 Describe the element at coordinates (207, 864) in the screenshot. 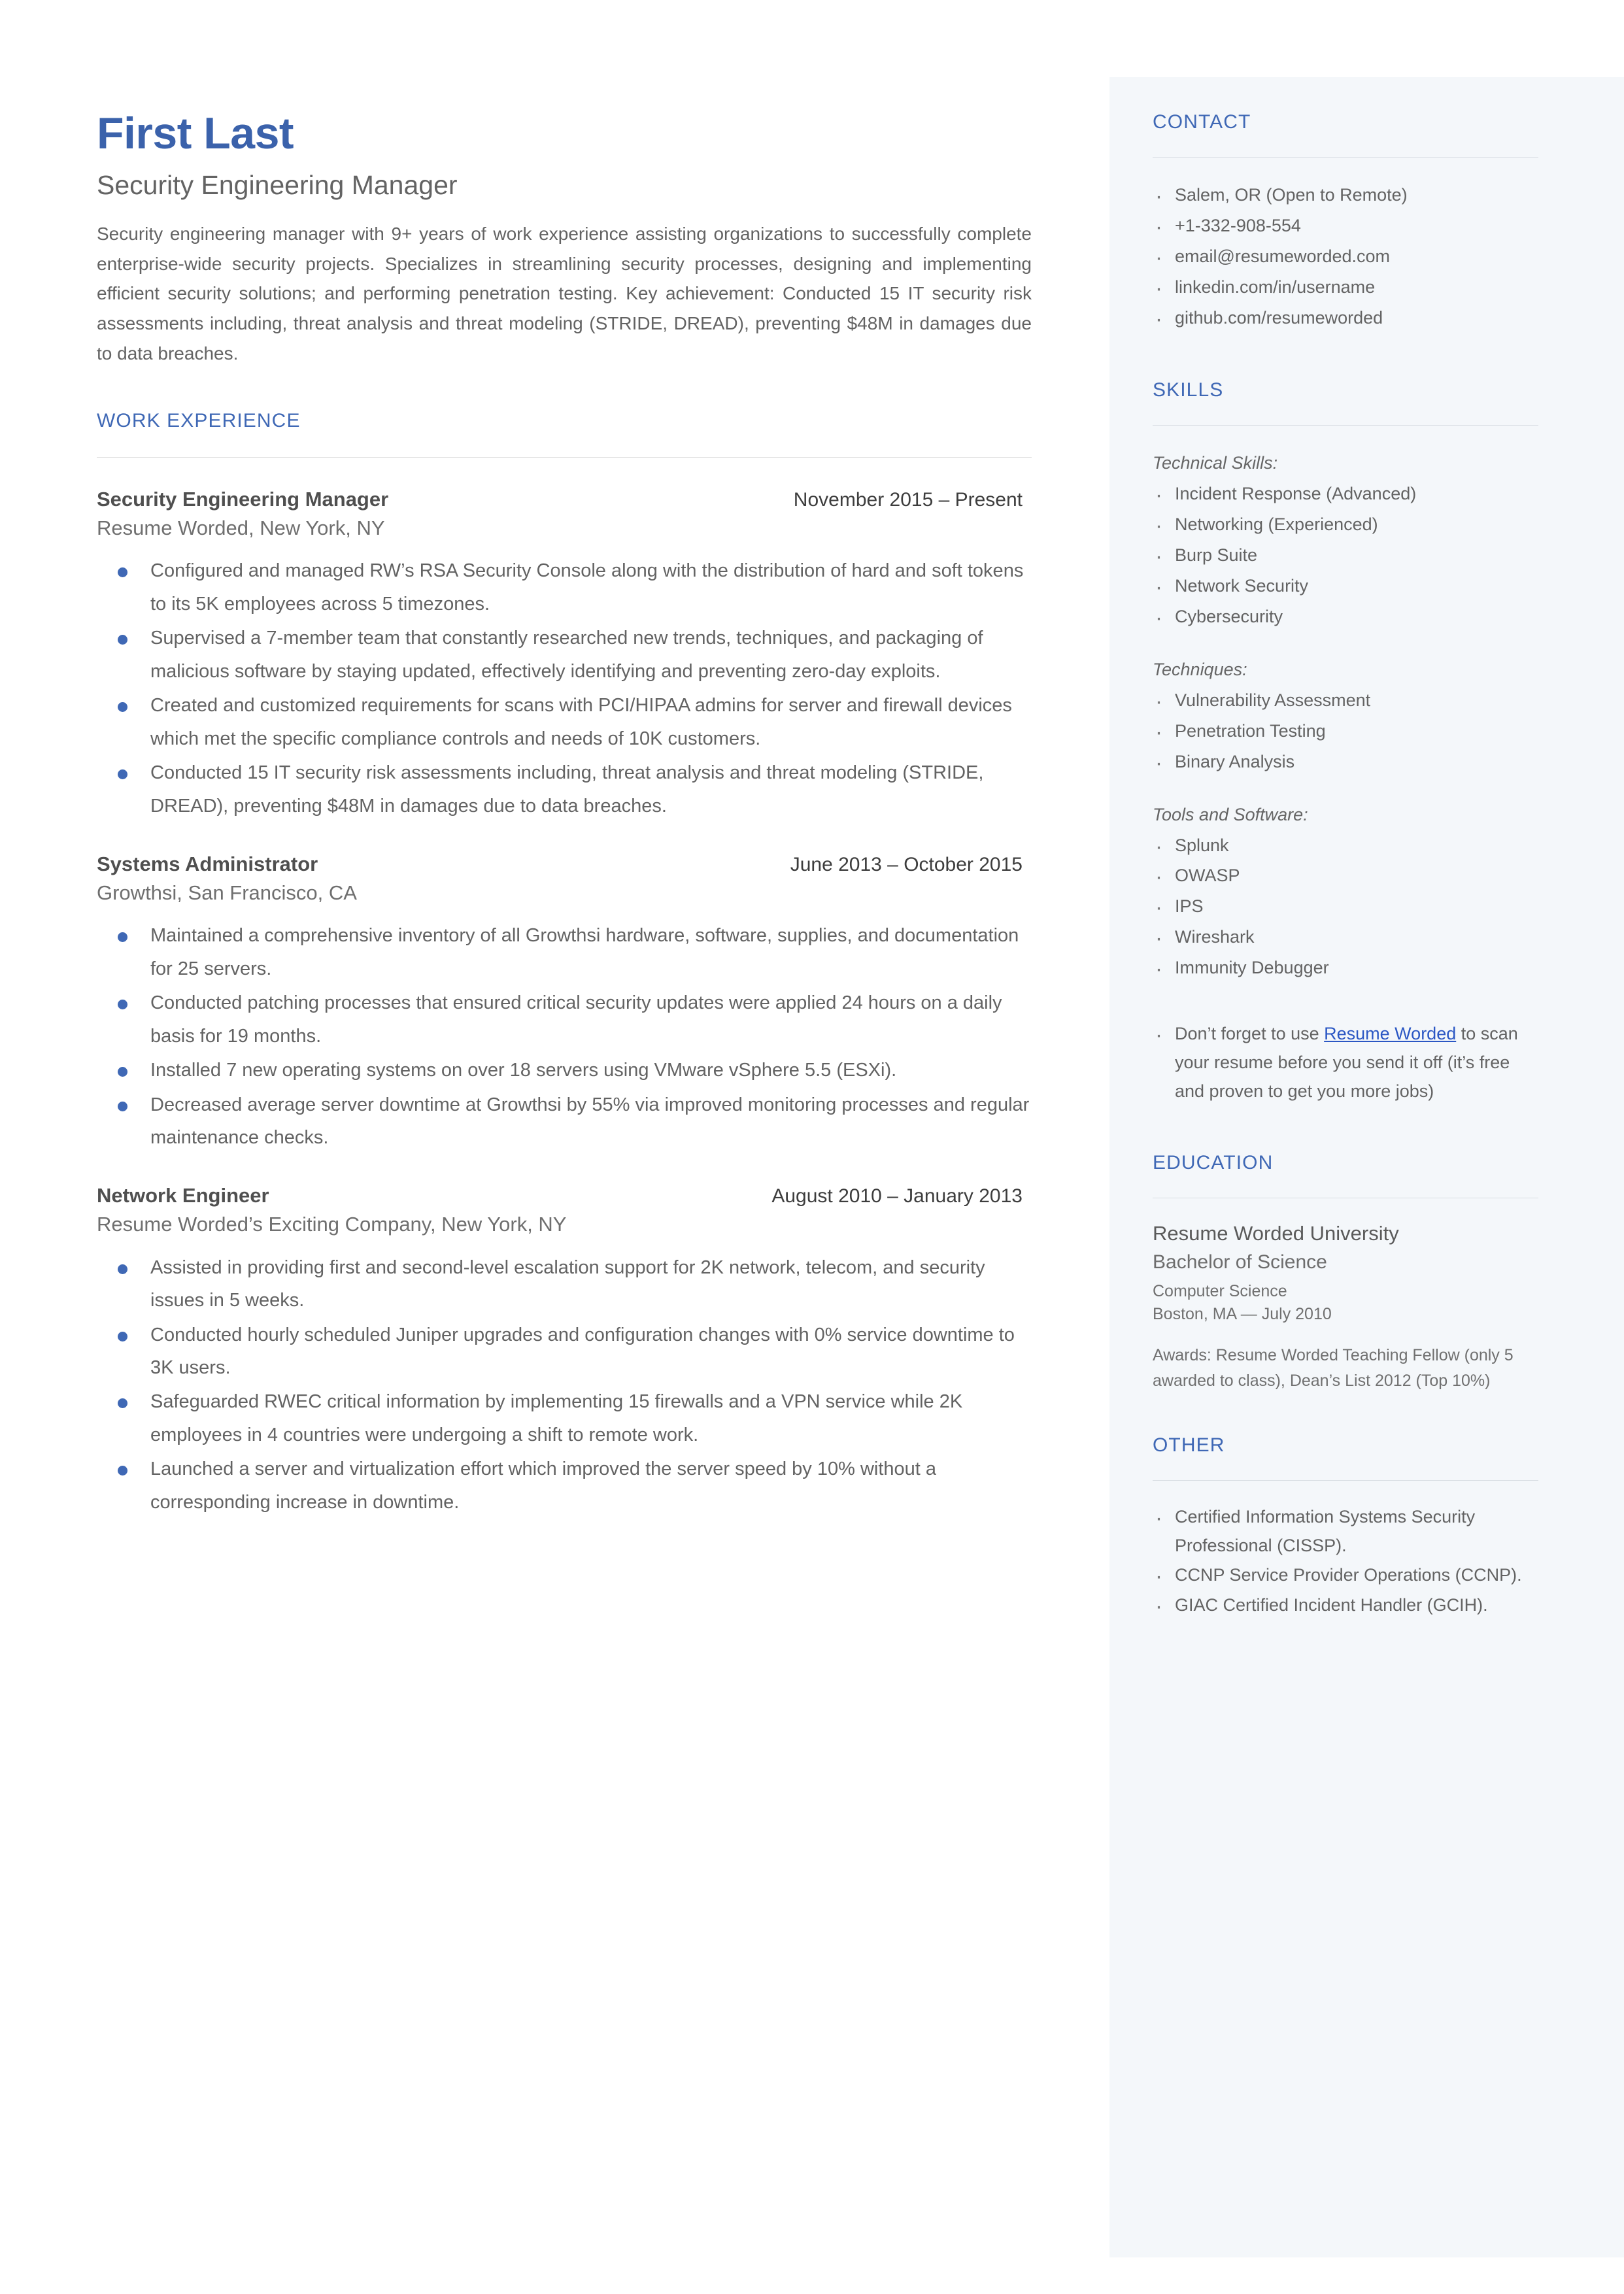

I see `job-title: Systems Administrator` at that location.